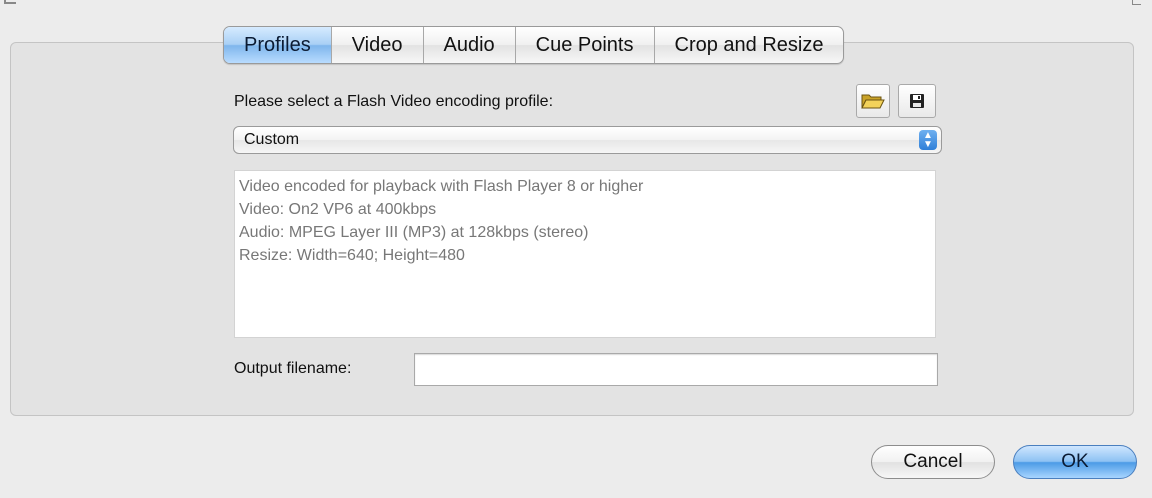  Describe the element at coordinates (587, 140) in the screenshot. I see `profile-select: Custom ▲ ▼` at that location.